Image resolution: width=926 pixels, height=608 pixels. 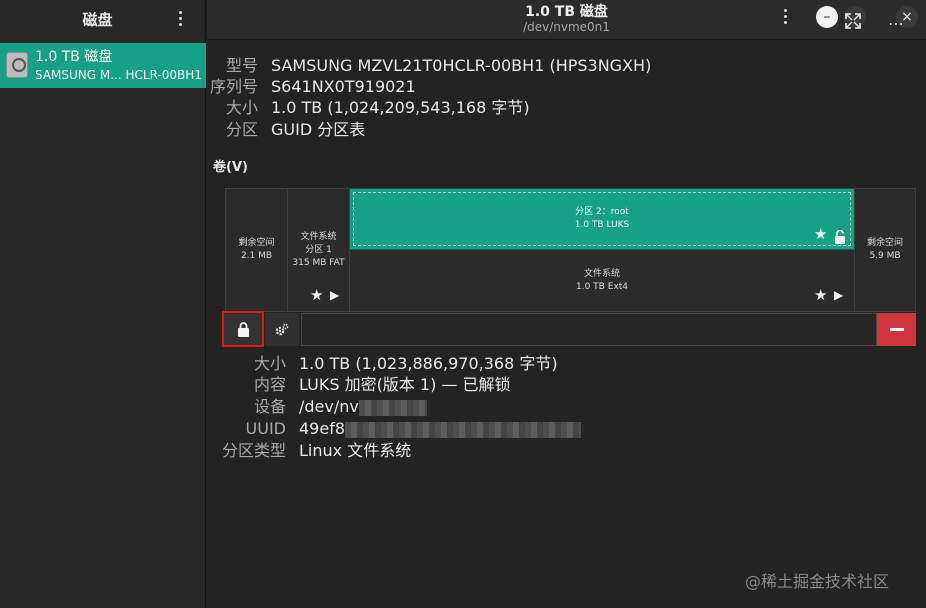 I want to click on expand-icon, so click(x=853, y=21).